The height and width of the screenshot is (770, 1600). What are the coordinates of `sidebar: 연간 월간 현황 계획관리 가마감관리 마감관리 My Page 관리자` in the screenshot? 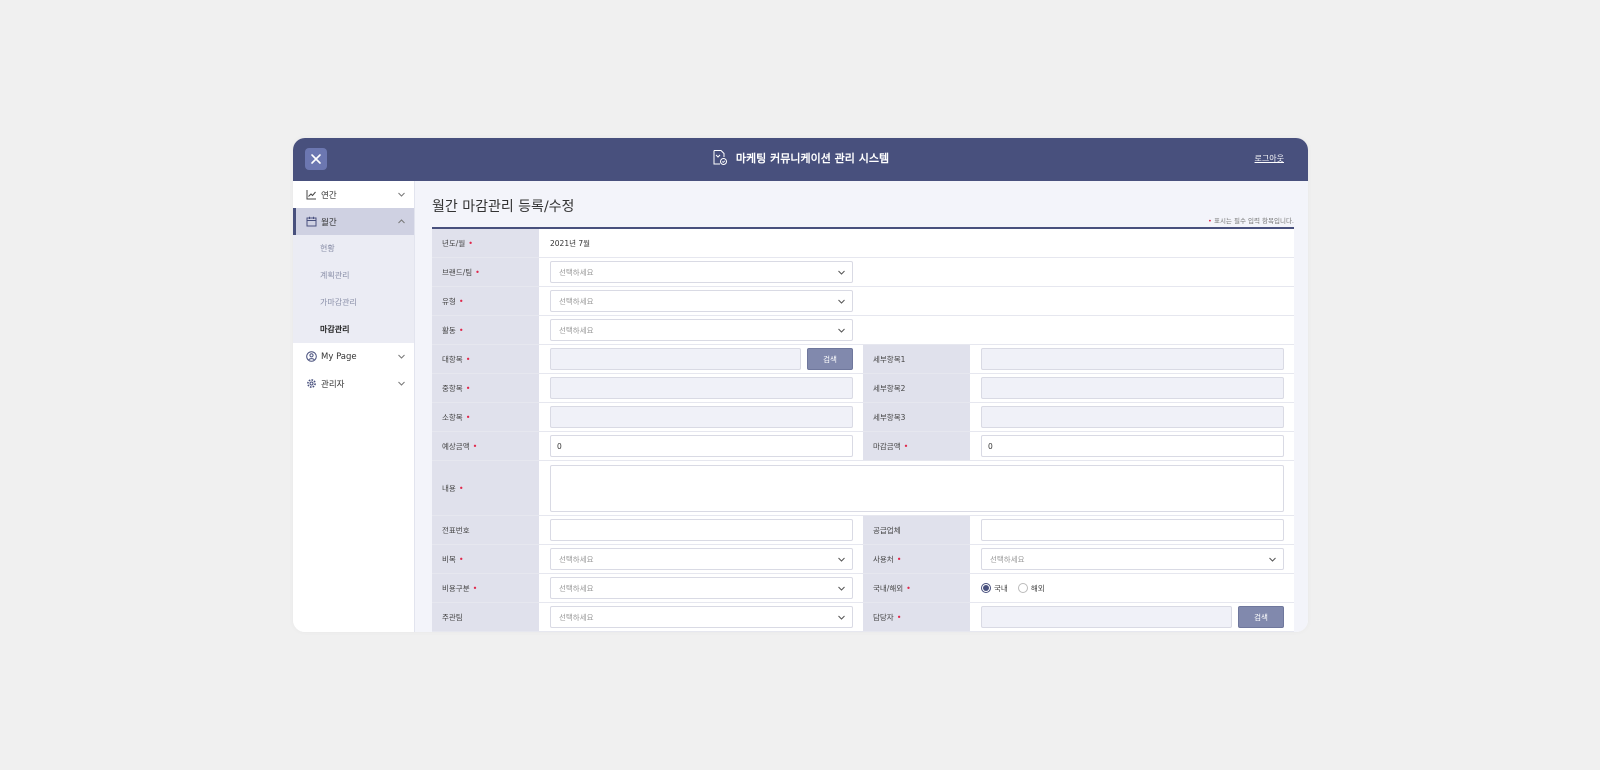 It's located at (354, 406).